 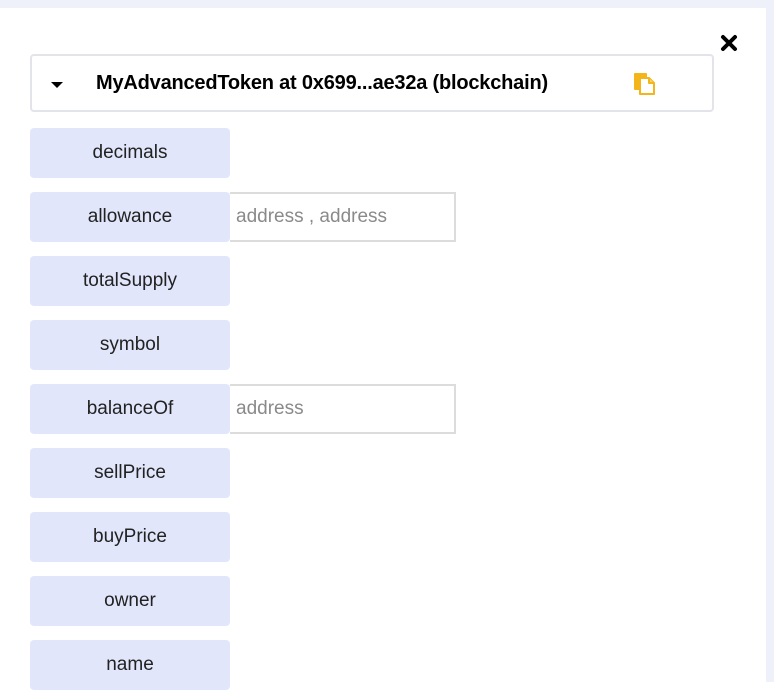 I want to click on allowance-button: allowance, so click(x=130, y=217).